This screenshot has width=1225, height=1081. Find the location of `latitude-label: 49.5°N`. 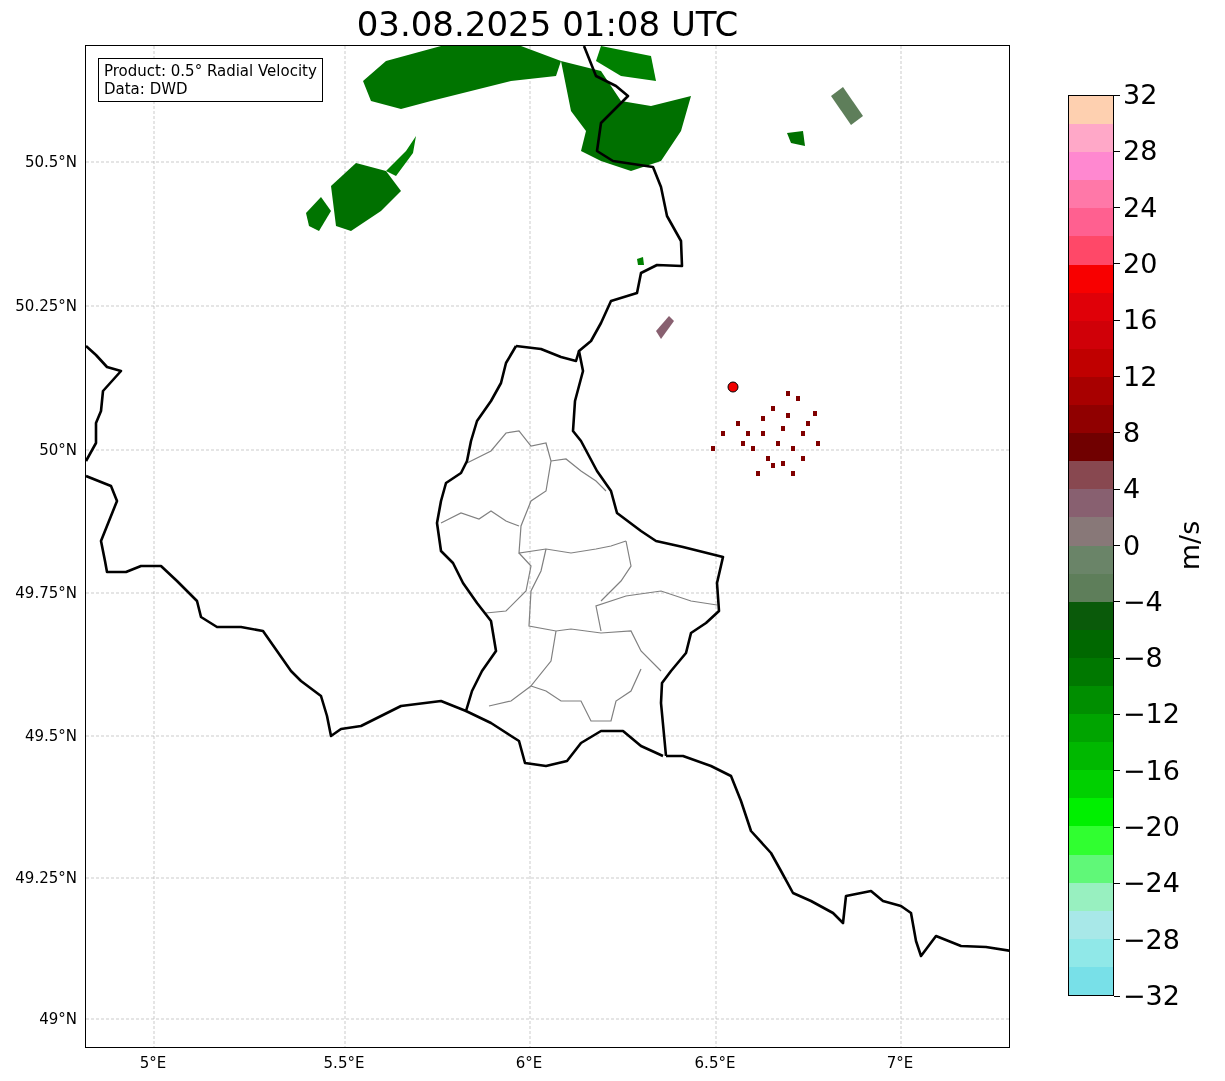

latitude-label: 49.5°N is located at coordinates (50, 736).